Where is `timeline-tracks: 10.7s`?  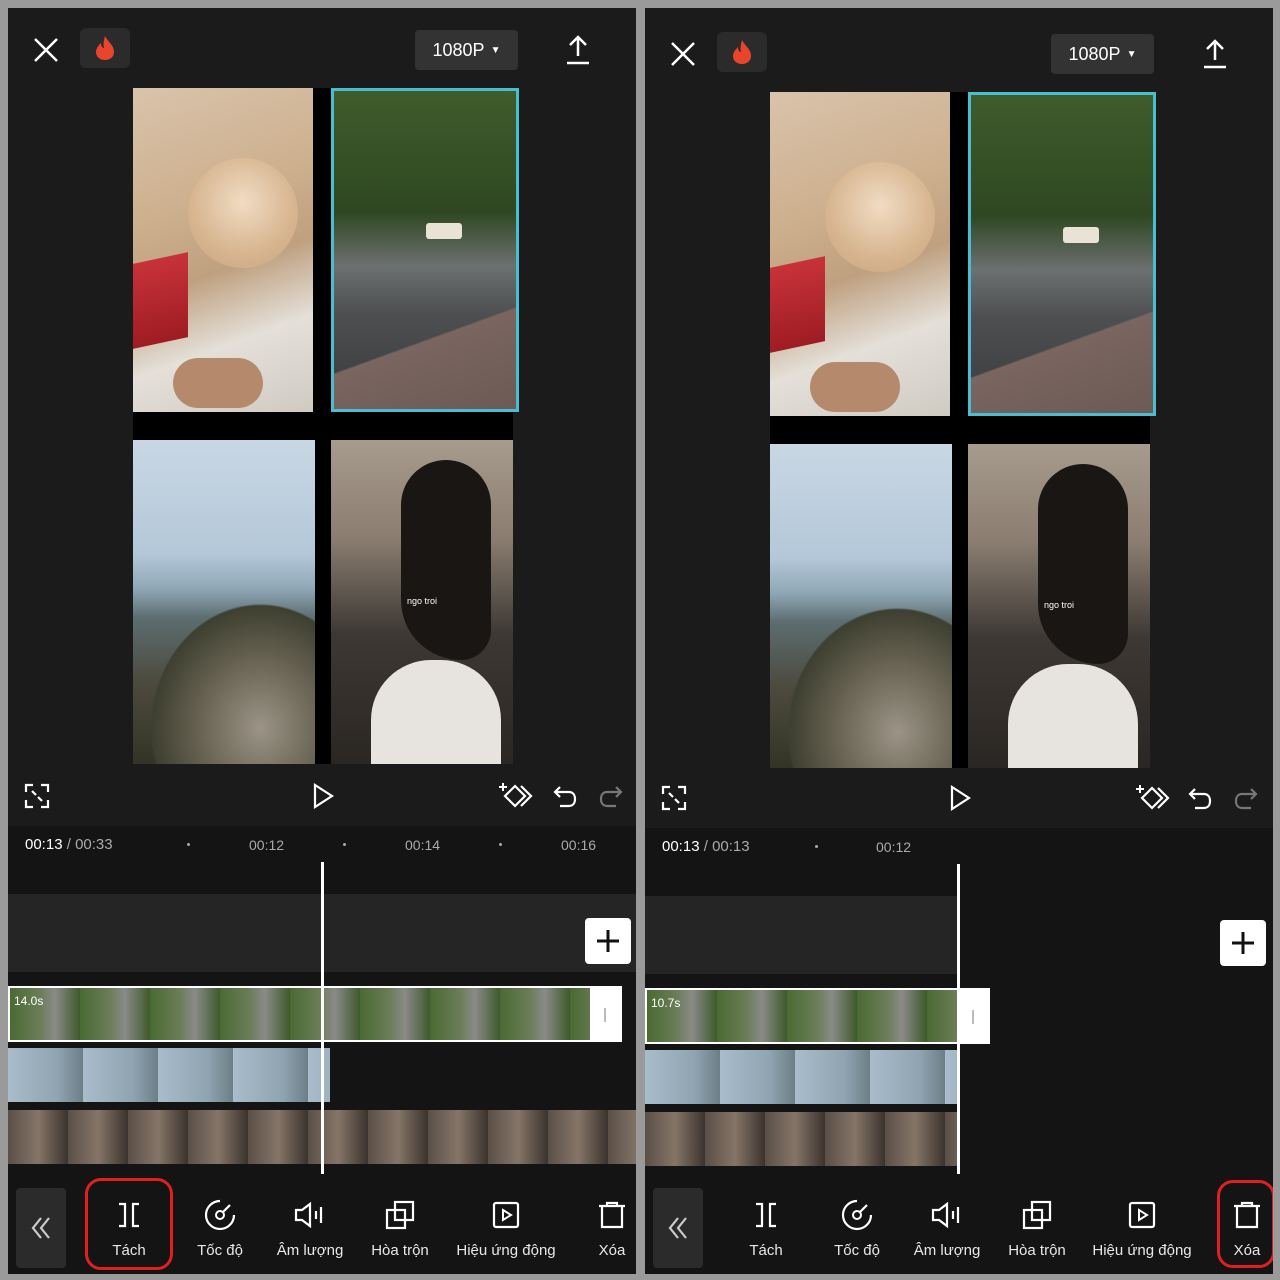 timeline-tracks: 10.7s is located at coordinates (959, 1020).